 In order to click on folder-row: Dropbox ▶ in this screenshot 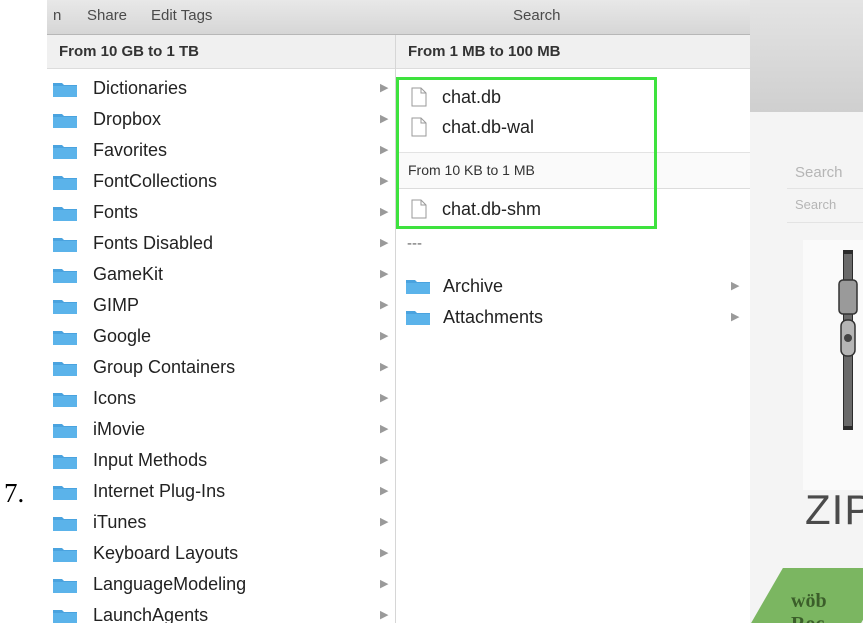, I will do `click(221, 119)`.